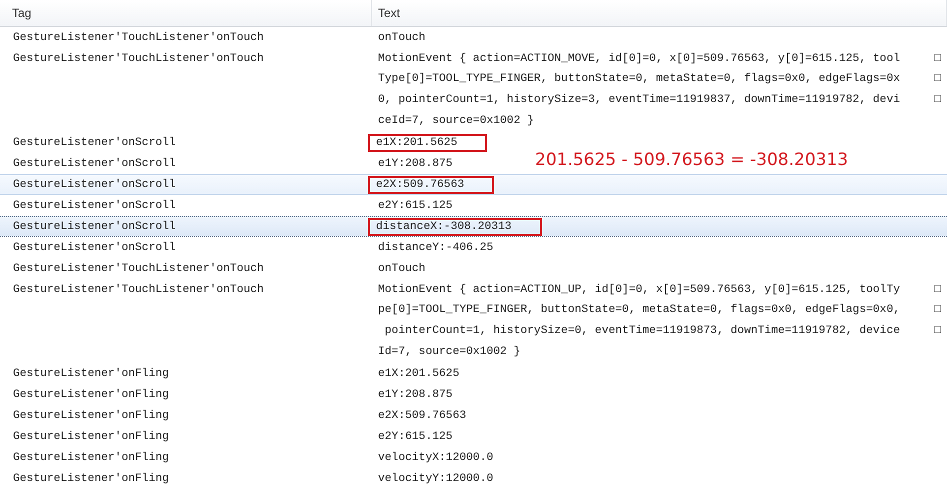 The width and height of the screenshot is (947, 493). I want to click on log-text: pe[0]=TOOL_TYPE_FINGER, buttonState=0, metaState=0, flags=0x0, edgeFlags=0x0,, so click(639, 310).